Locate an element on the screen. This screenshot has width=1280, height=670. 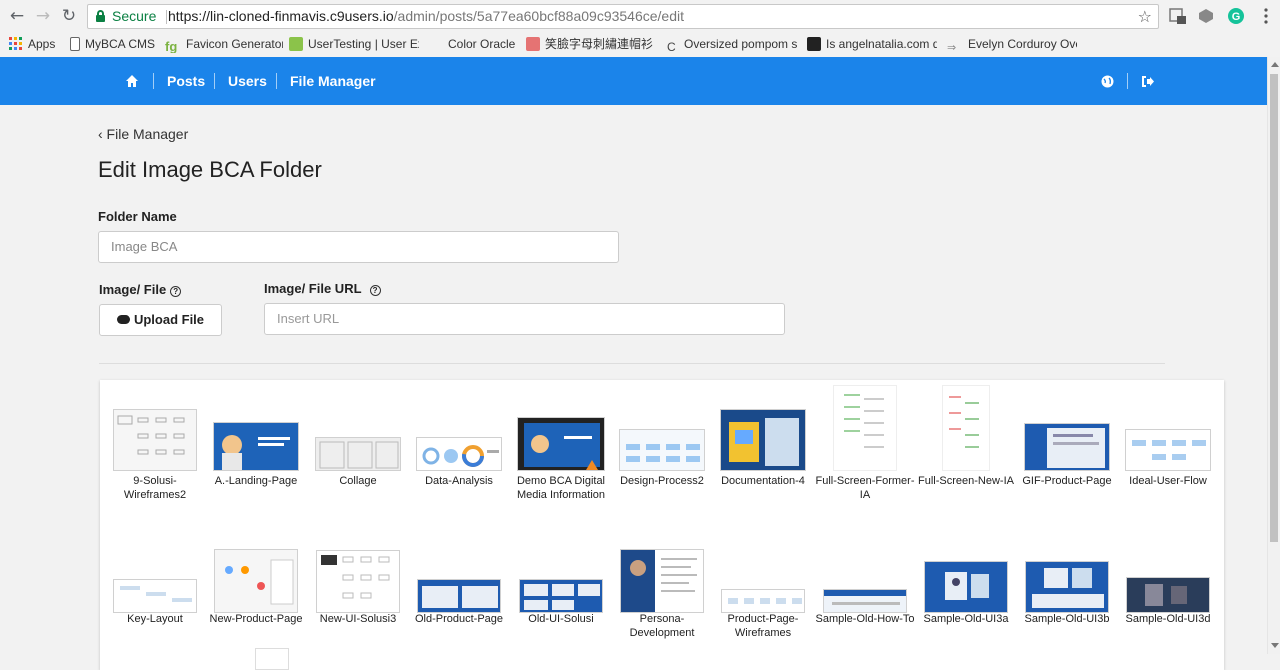
item-label: A.-Landing-Page is located at coordinates (256, 481).